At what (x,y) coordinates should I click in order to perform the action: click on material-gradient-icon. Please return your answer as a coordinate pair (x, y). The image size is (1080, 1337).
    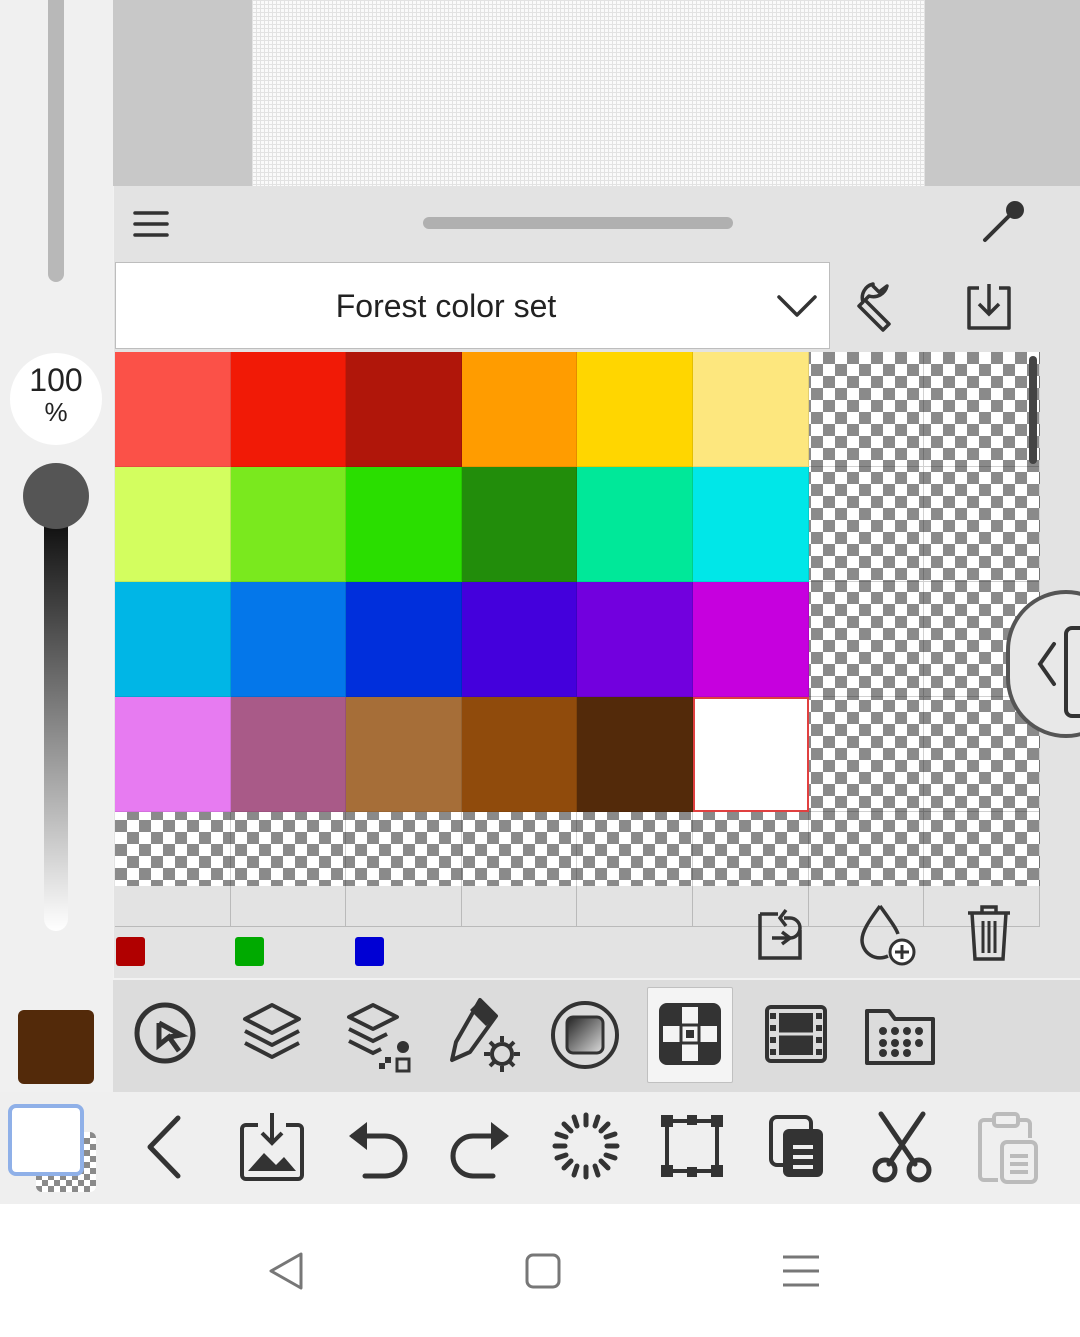
    Looking at the image, I should click on (585, 1035).